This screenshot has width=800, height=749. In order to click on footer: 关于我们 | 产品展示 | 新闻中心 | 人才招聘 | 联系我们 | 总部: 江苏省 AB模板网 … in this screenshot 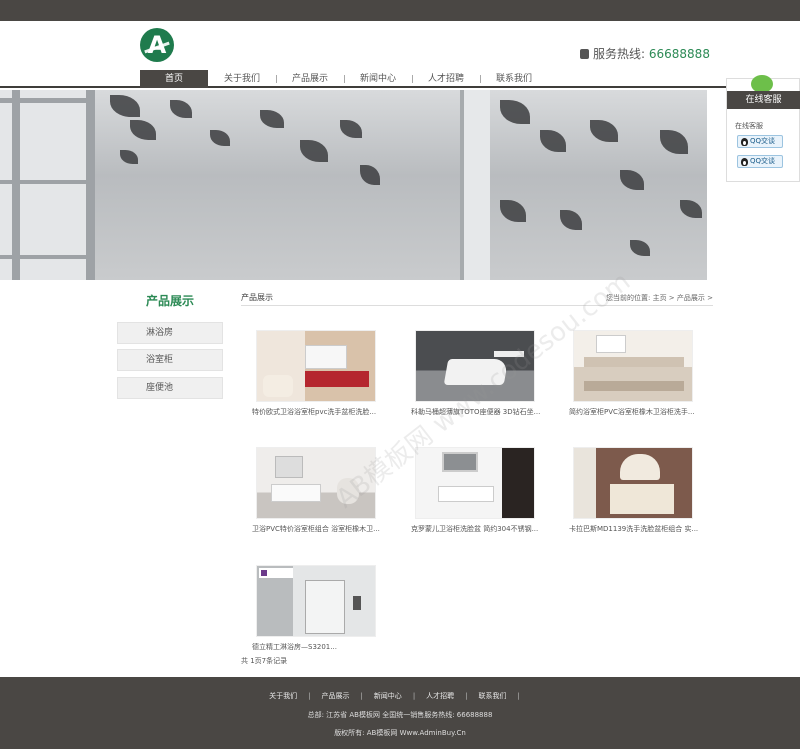, I will do `click(400, 713)`.